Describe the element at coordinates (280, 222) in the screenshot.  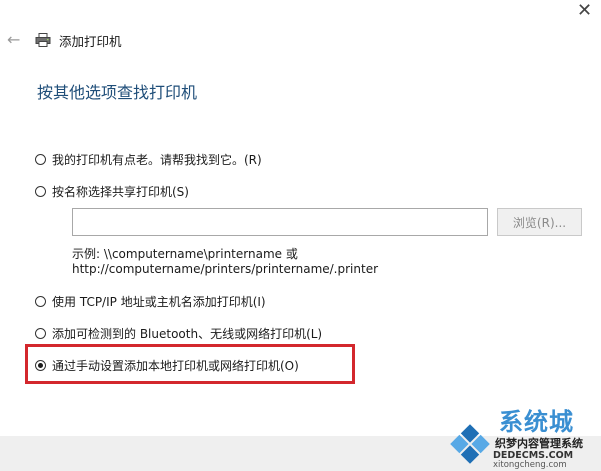
I see `shared-printer-name-input` at that location.